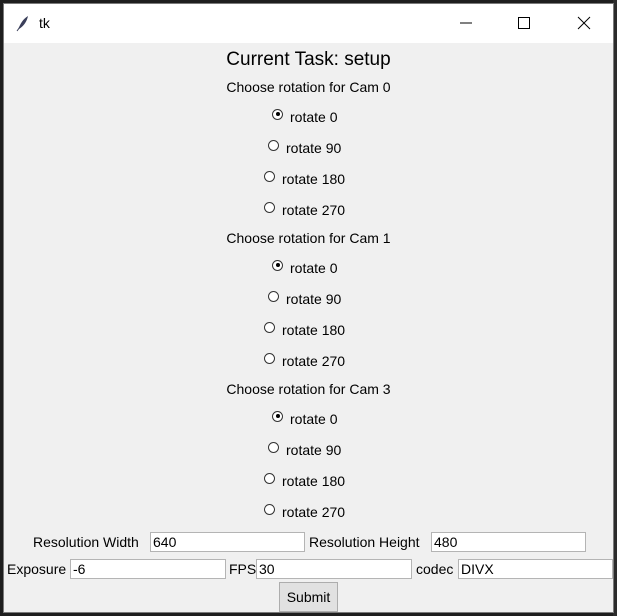 Image resolution: width=617 pixels, height=616 pixels. What do you see at coordinates (508, 542) in the screenshot?
I see `resolution-height-input` at bounding box center [508, 542].